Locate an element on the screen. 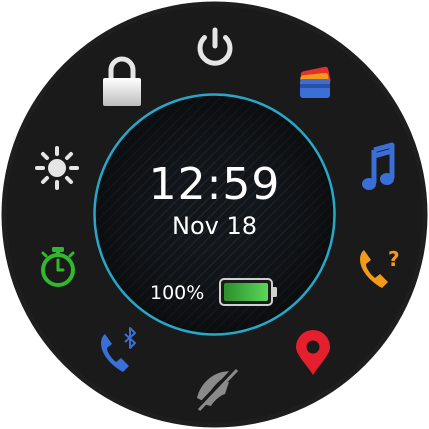 This screenshot has width=429, height=429. battery-icon is located at coordinates (248, 292).